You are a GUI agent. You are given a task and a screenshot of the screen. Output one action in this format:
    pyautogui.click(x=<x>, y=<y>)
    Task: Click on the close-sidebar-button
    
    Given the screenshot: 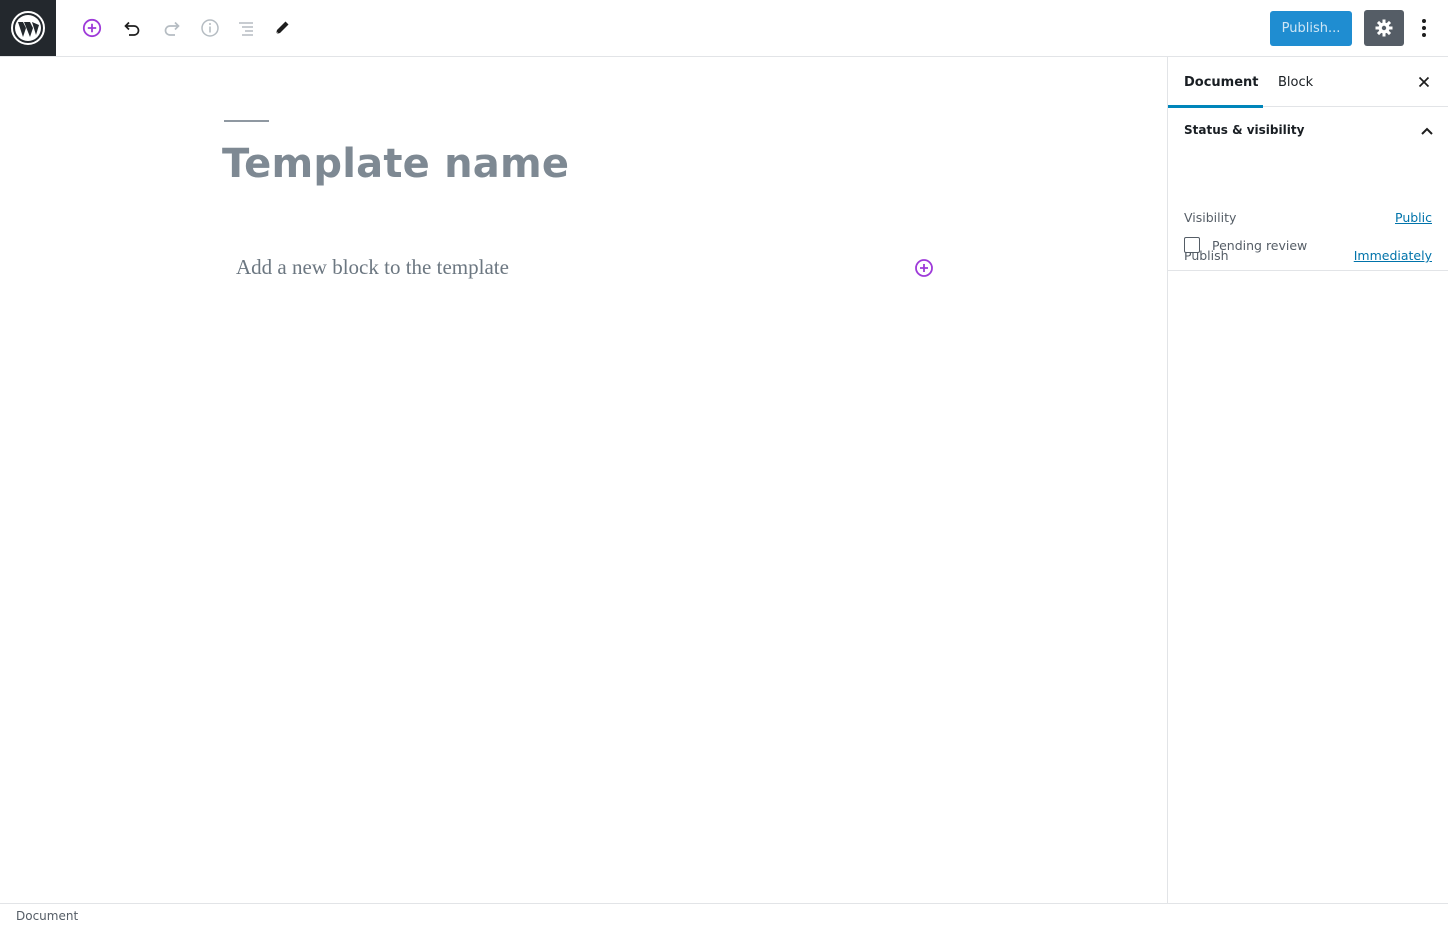 What is the action you would take?
    pyautogui.click(x=1424, y=82)
    